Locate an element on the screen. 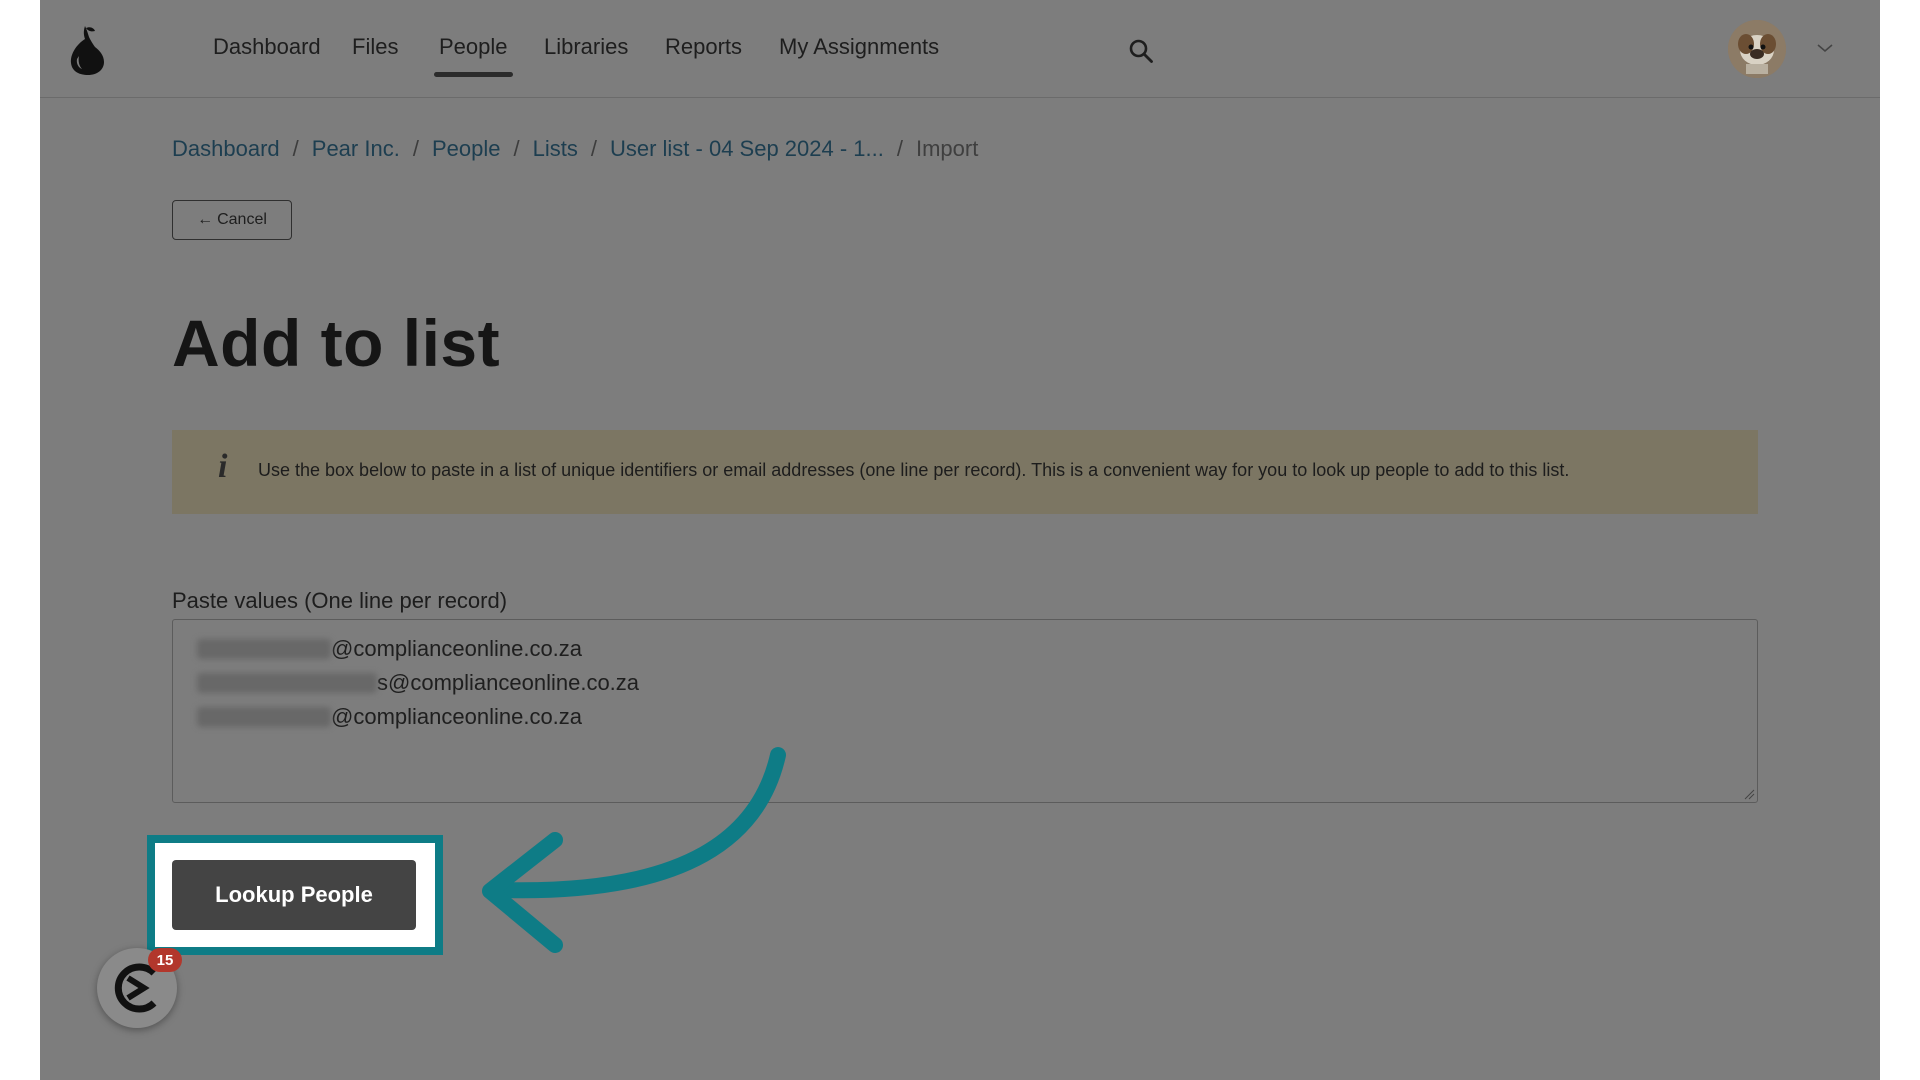 The image size is (1920, 1080). textarea-line: s@complianceonline.co.za is located at coordinates (418, 683).